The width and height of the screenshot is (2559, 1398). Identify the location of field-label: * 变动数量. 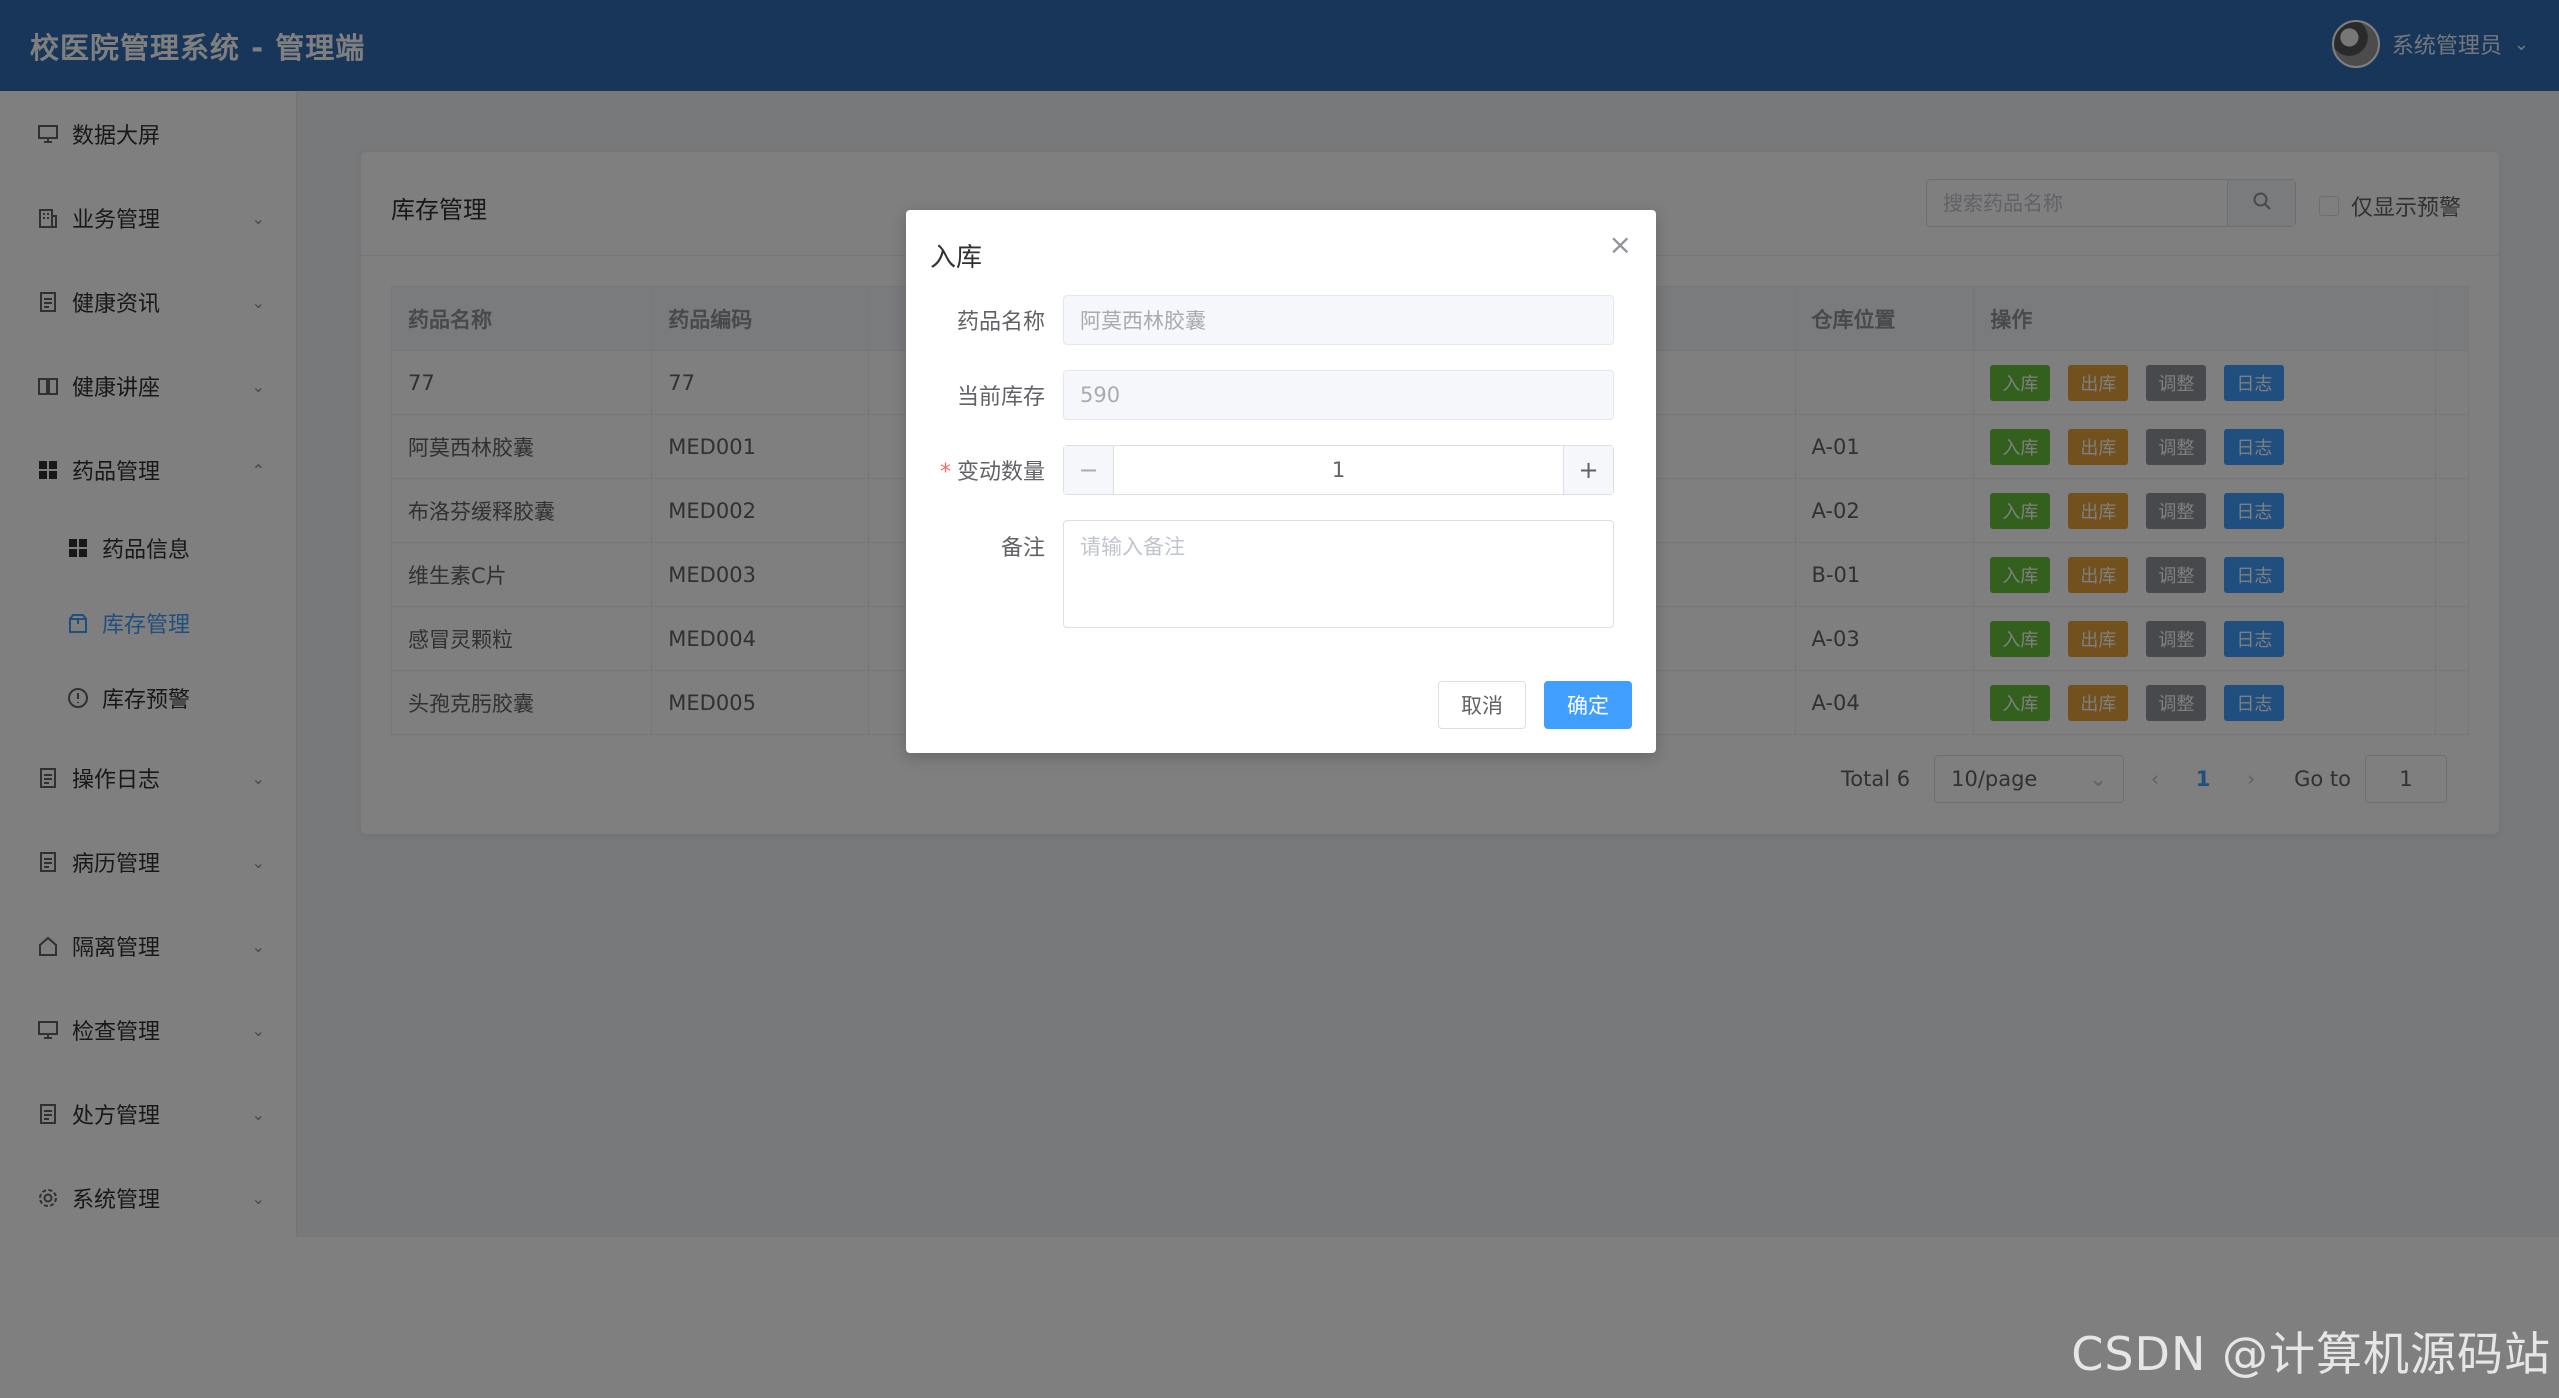
(984, 470).